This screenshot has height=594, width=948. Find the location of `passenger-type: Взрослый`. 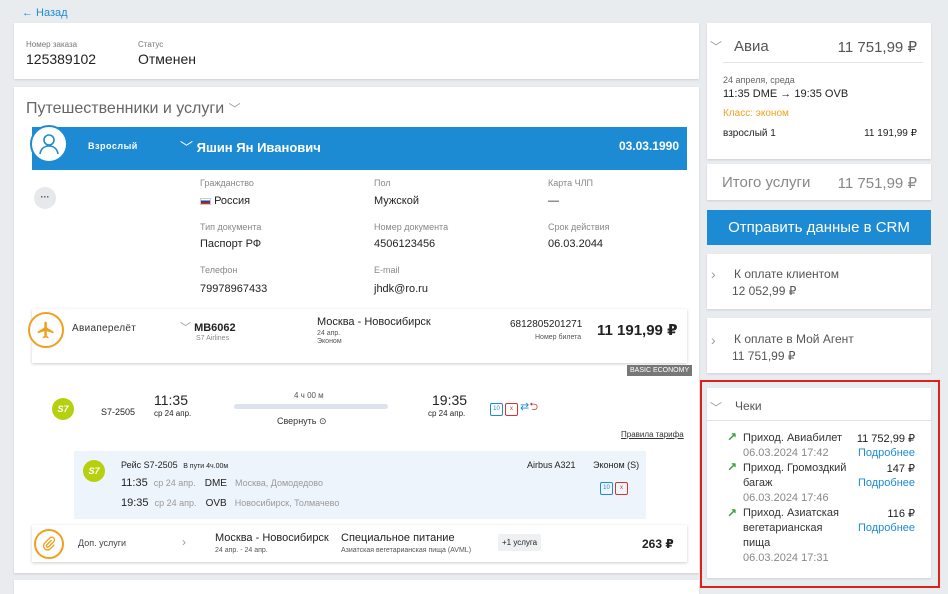

passenger-type: Взрослый is located at coordinates (113, 146).